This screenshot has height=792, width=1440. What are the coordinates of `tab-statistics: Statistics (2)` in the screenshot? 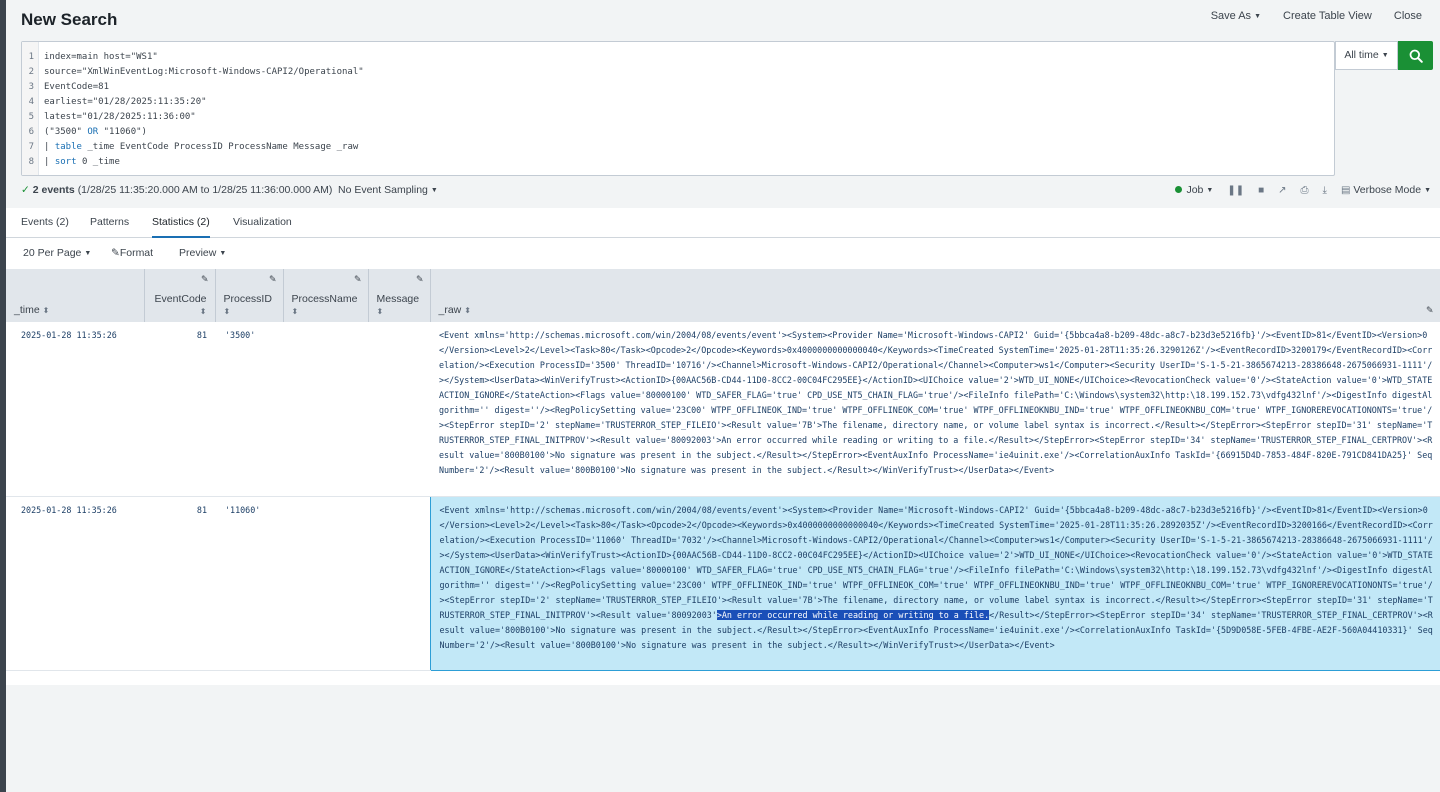 It's located at (181, 227).